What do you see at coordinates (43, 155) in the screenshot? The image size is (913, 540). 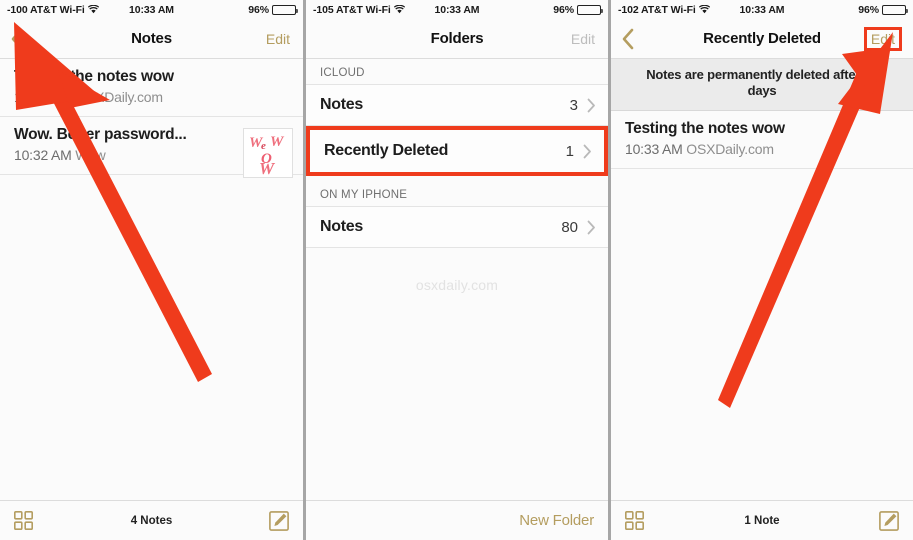 I see `note-time: 10:32 AM` at bounding box center [43, 155].